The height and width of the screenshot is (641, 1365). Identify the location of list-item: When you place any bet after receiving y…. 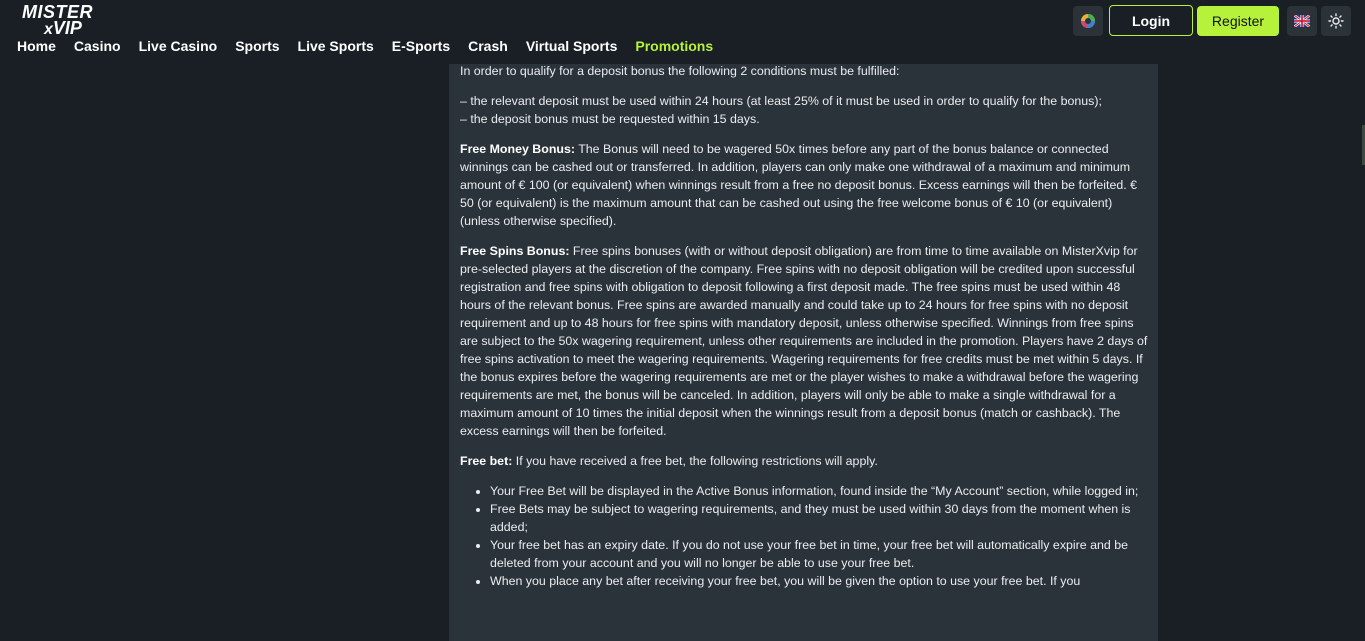
(820, 581).